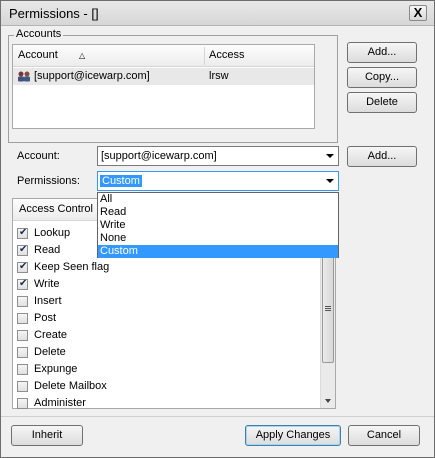 Image resolution: width=435 pixels, height=458 pixels. I want to click on checkbox-label: Write, so click(47, 284).